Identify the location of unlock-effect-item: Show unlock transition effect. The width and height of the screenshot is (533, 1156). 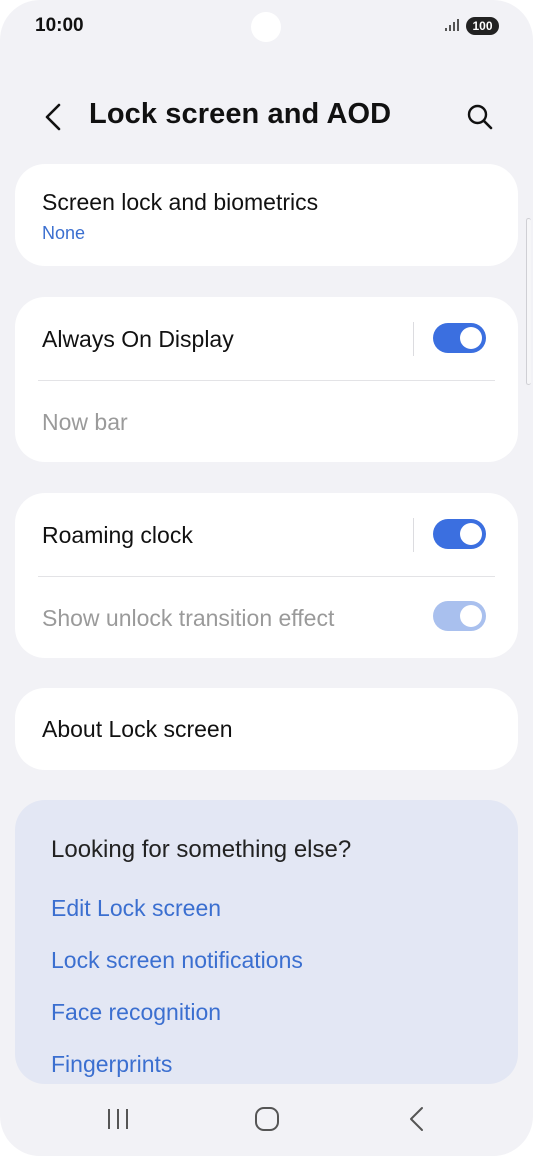
(188, 618).